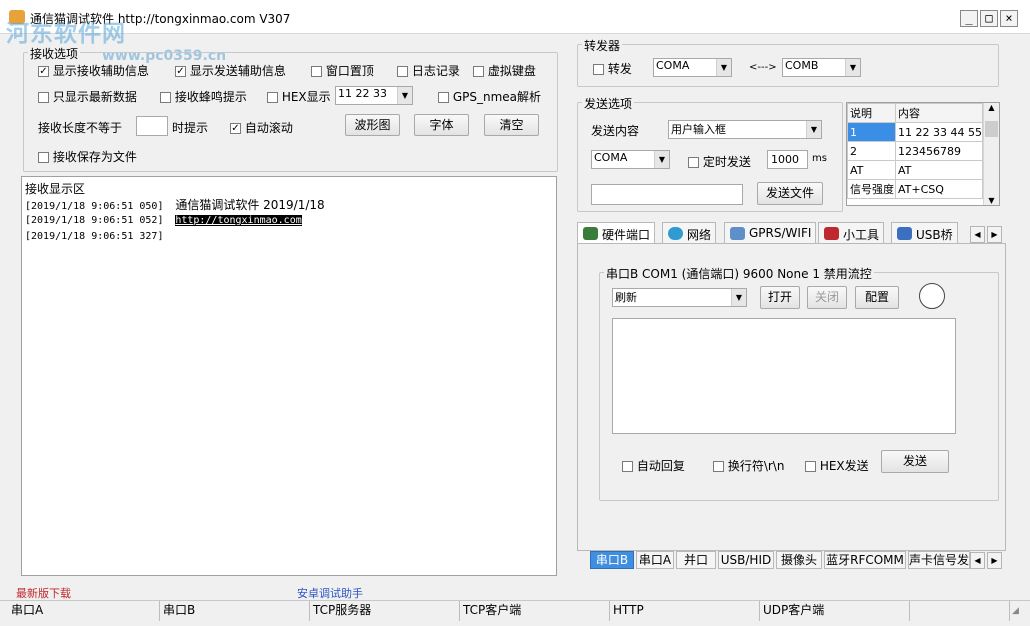  Describe the element at coordinates (342, 70) in the screenshot. I see `window-top-checkbox: 窗口置顶` at that location.